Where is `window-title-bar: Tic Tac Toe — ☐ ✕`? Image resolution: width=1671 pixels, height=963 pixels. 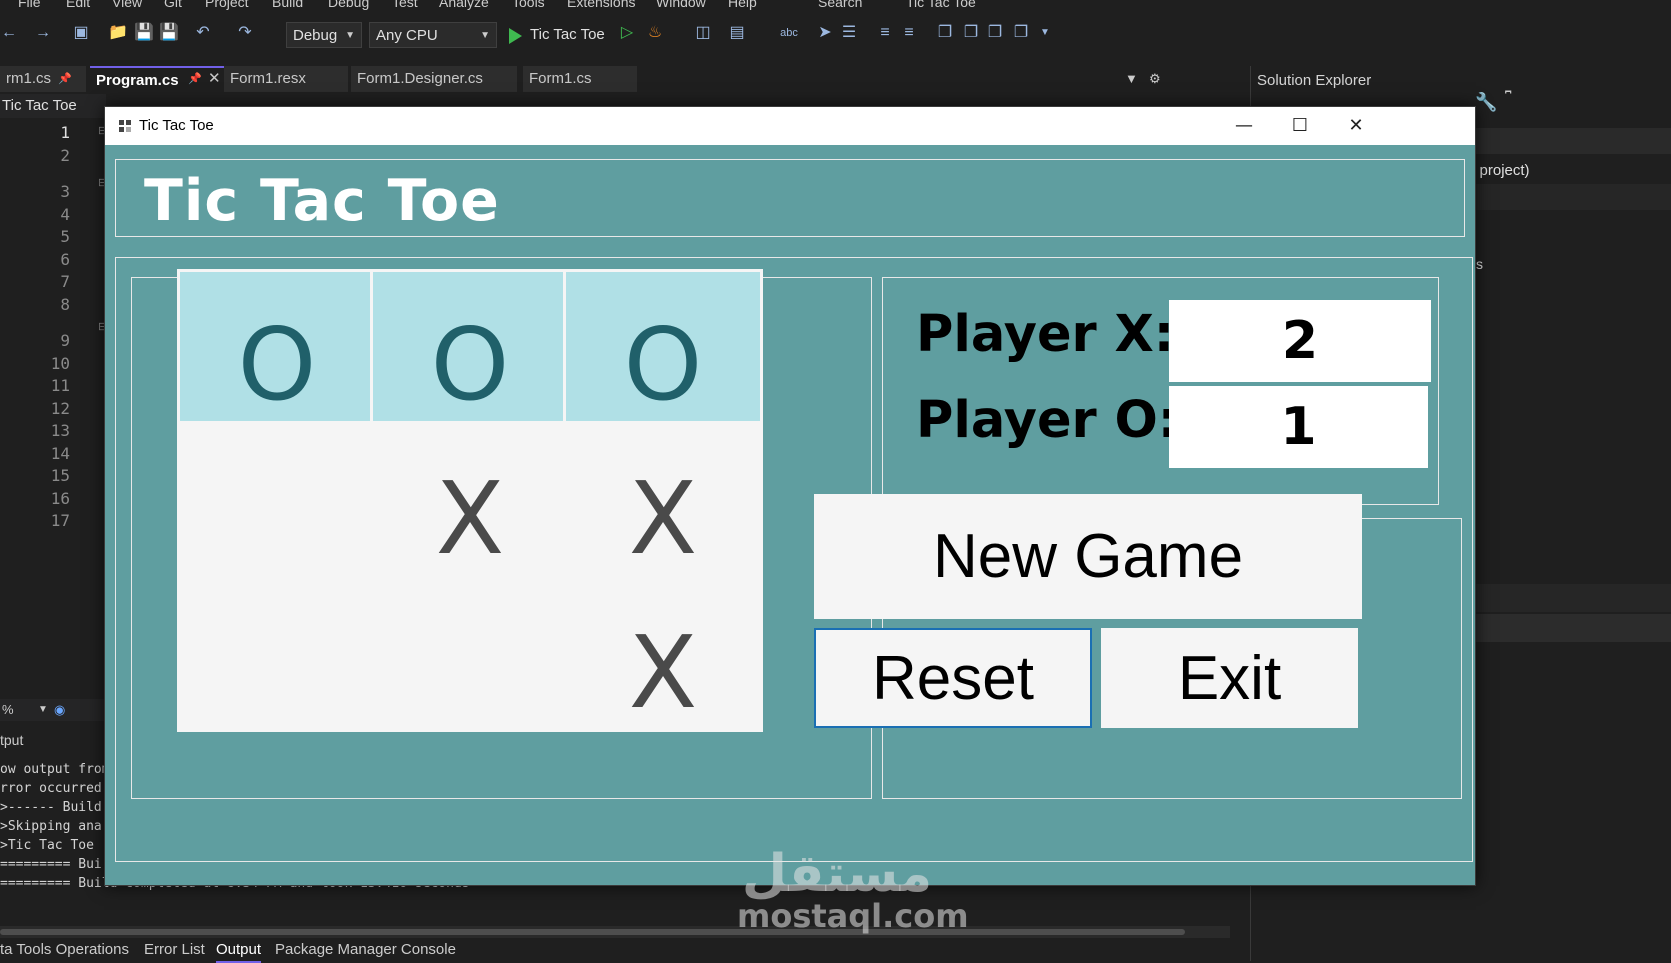
window-title-bar: Tic Tac Toe — ☐ ✕ is located at coordinates (790, 126).